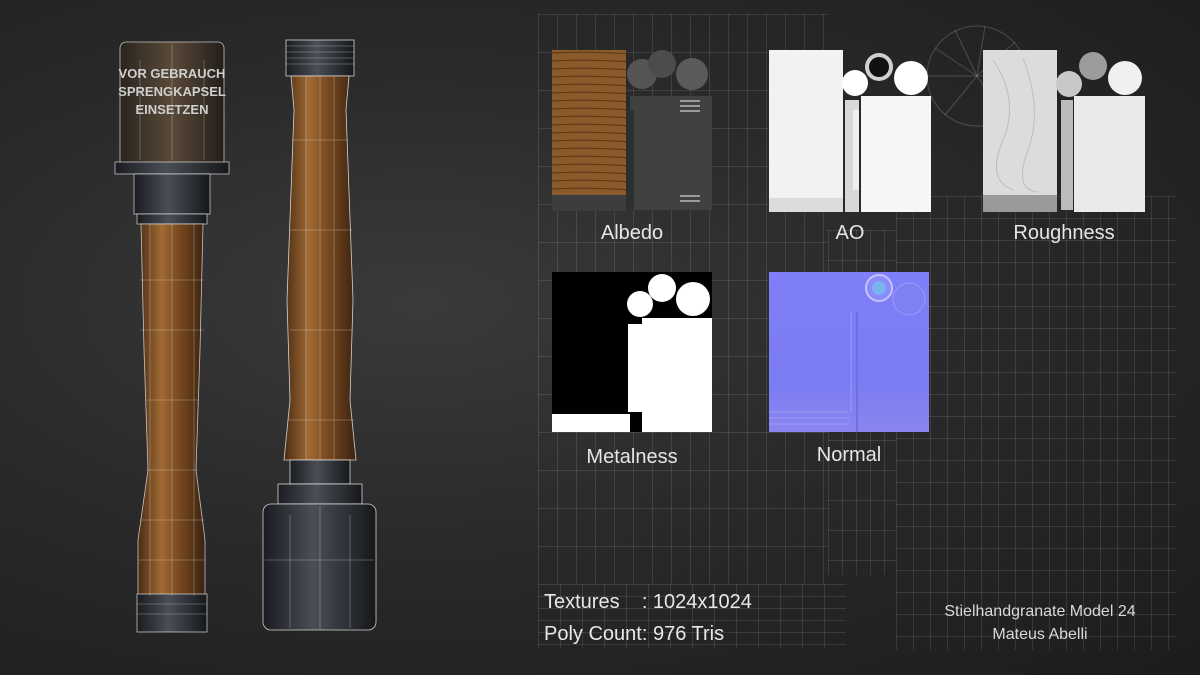 This screenshot has width=1200, height=675. What do you see at coordinates (1064, 131) in the screenshot?
I see `roughness-map` at bounding box center [1064, 131].